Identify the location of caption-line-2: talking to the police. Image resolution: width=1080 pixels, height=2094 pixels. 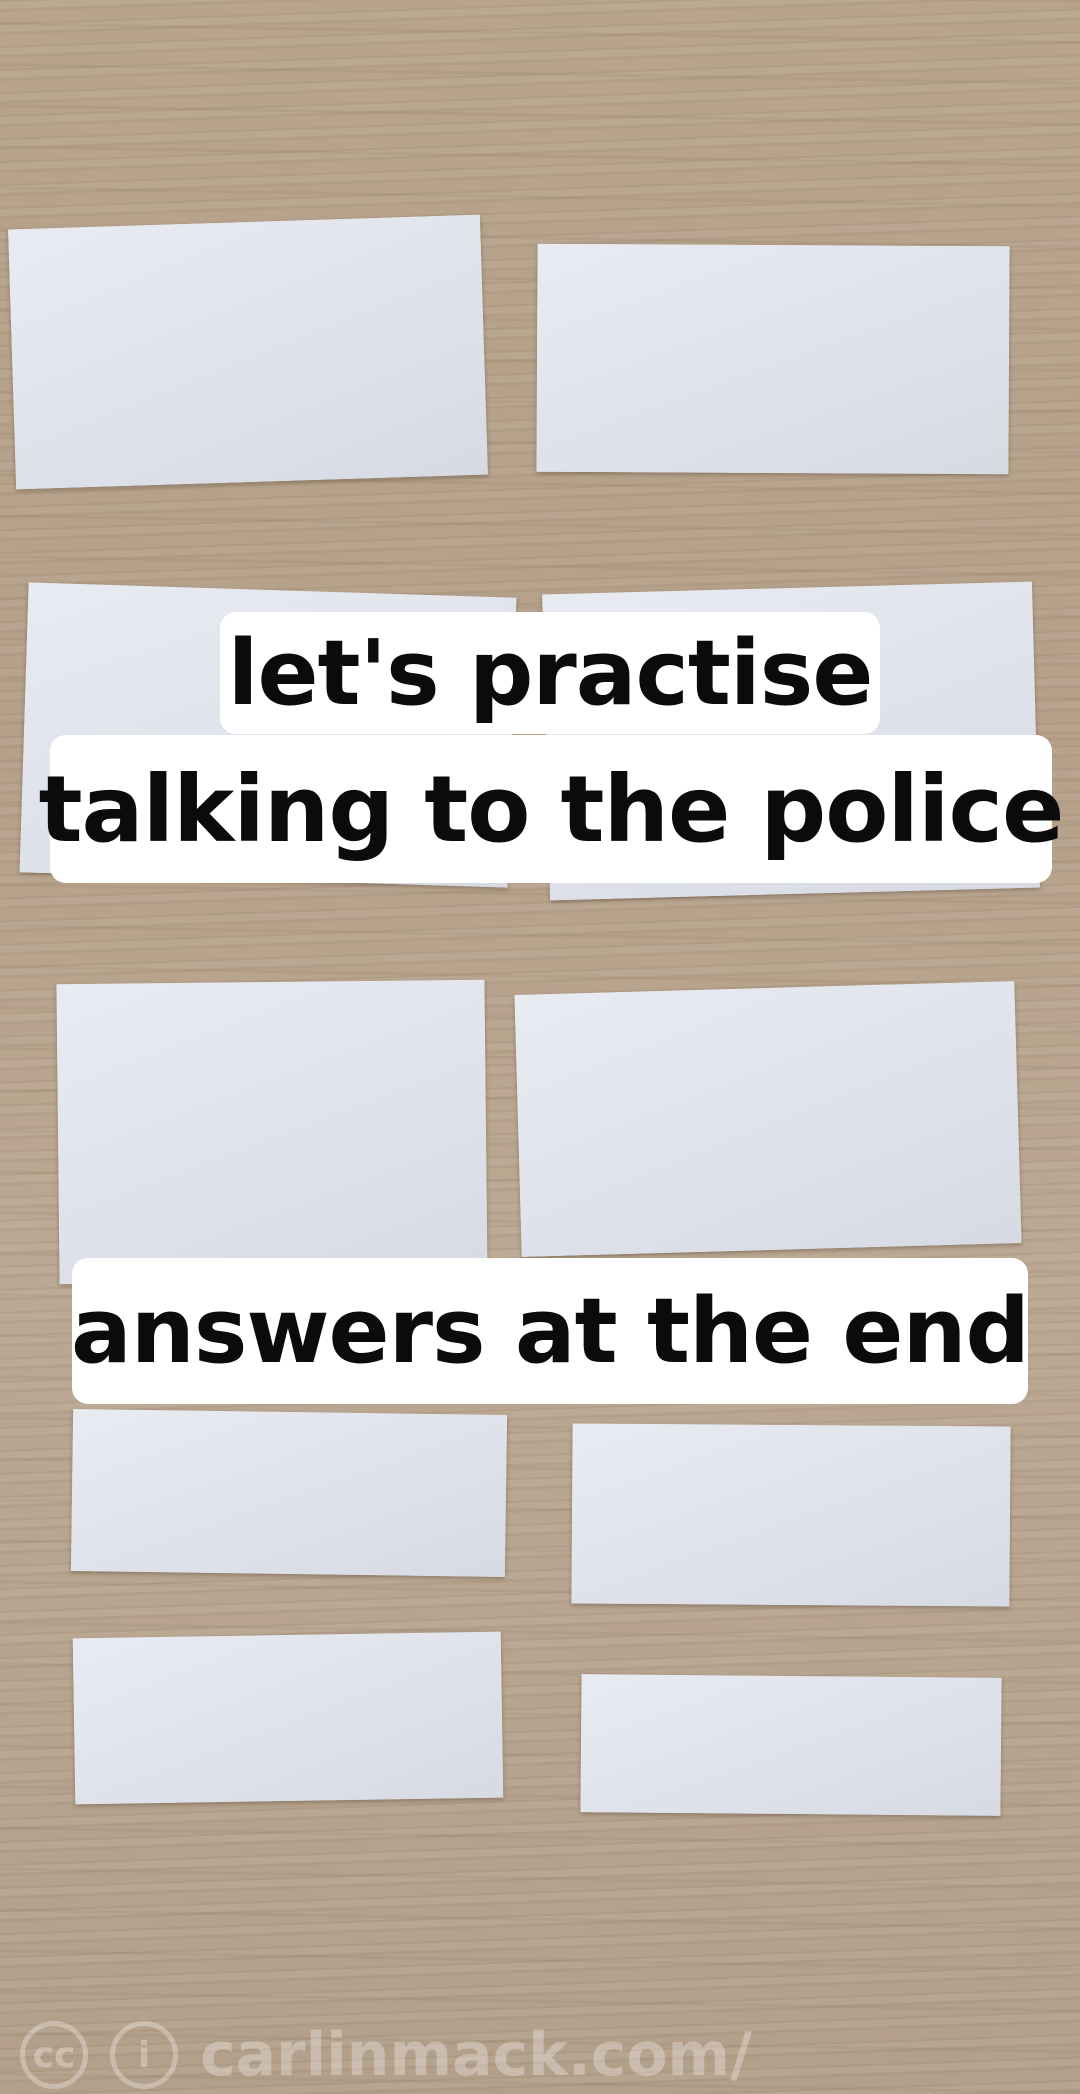
(551, 809).